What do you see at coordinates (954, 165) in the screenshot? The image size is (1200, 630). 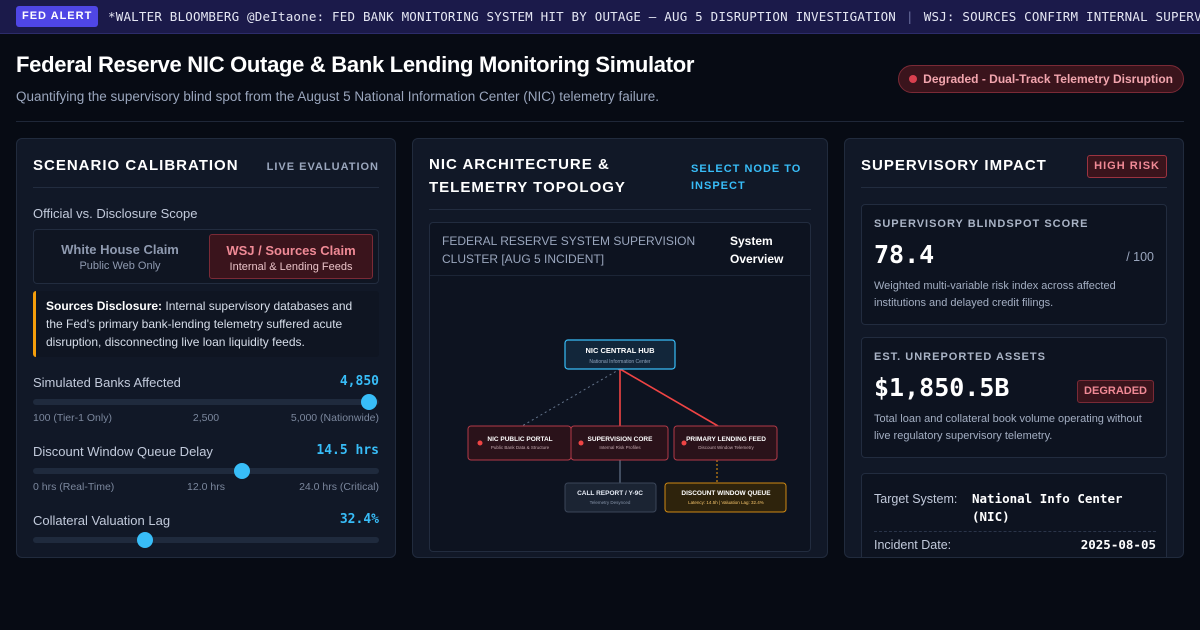 I see `panel-title: SUPERVISORY IMPACT` at bounding box center [954, 165].